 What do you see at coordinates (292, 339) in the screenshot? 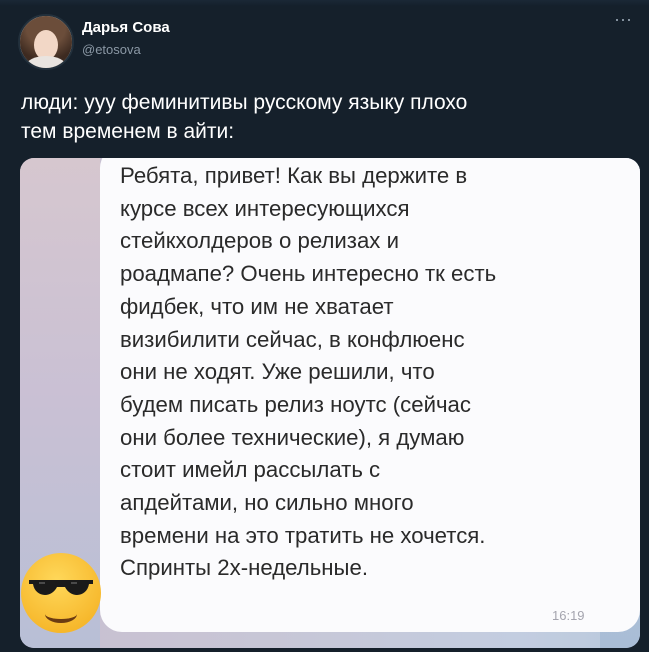
I see `chat-message-line: визибилити сейчас, в конфлюенс` at bounding box center [292, 339].